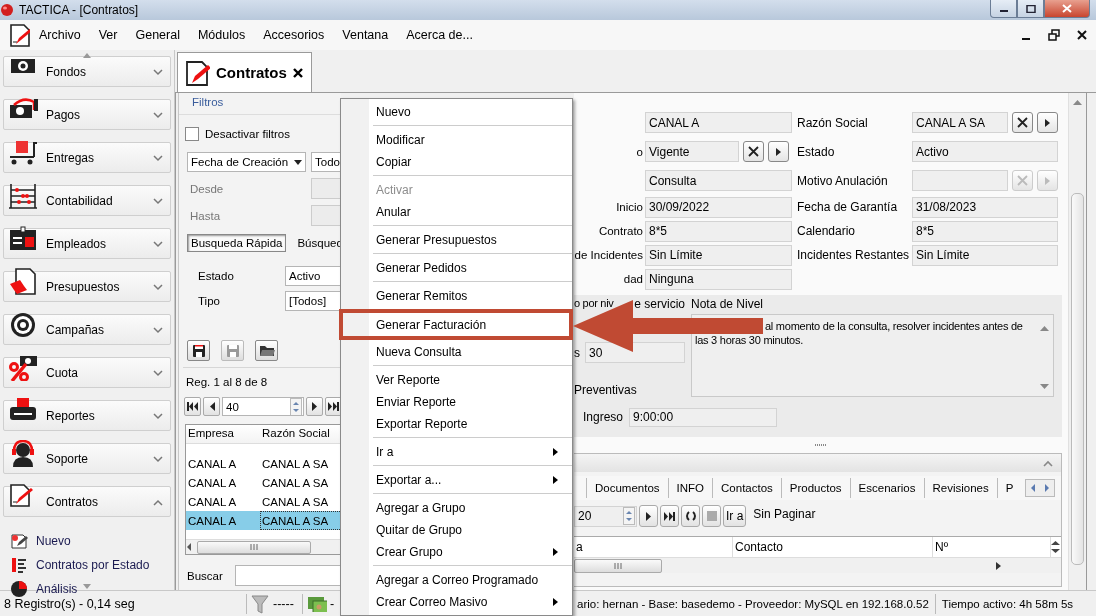 The width and height of the screenshot is (1096, 616). What do you see at coordinates (886, 488) in the screenshot?
I see `tab: Escenarios` at bounding box center [886, 488].